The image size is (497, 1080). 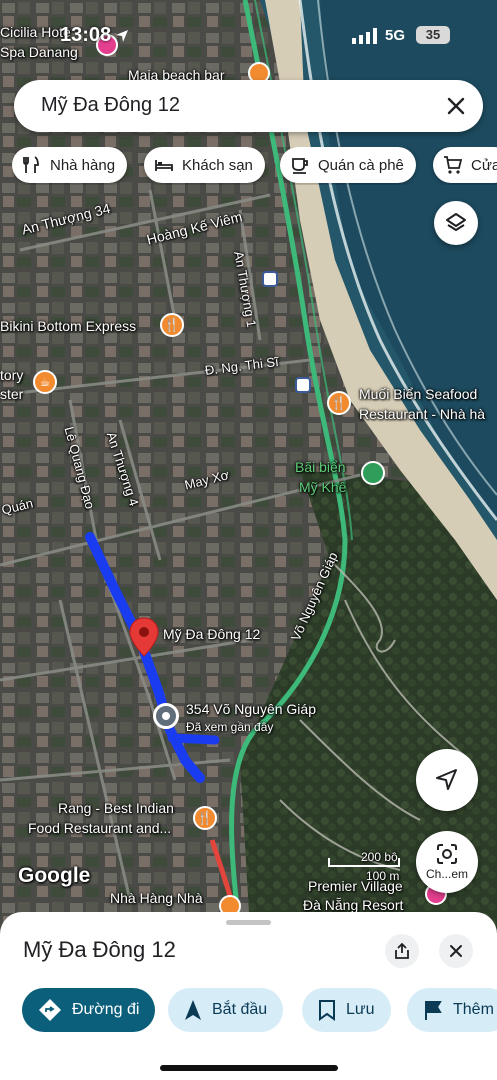 What do you see at coordinates (418, 394) in the screenshot?
I see `map-label: Muối Biển Seafood` at bounding box center [418, 394].